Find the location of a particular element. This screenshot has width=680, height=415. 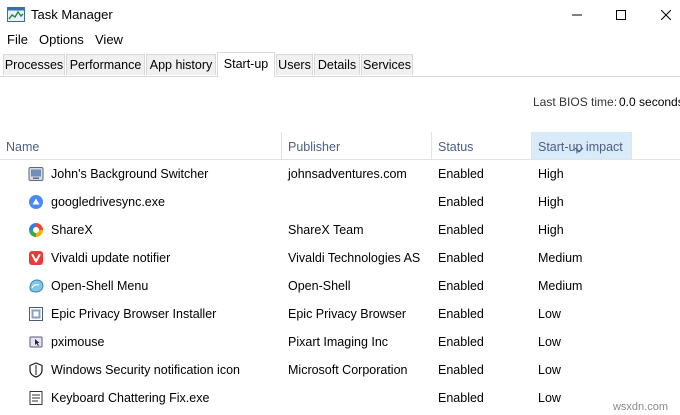

row-publisher: Pixart Imaging Inc is located at coordinates (338, 342).